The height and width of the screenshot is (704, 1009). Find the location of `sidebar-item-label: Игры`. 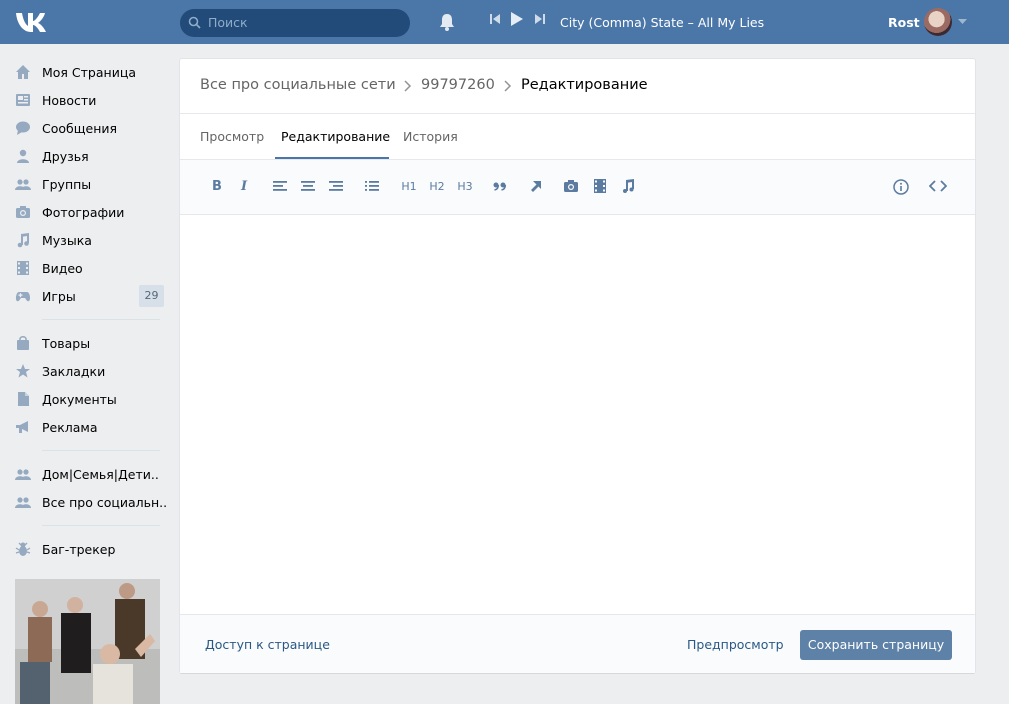

sidebar-item-label: Игры is located at coordinates (59, 296).